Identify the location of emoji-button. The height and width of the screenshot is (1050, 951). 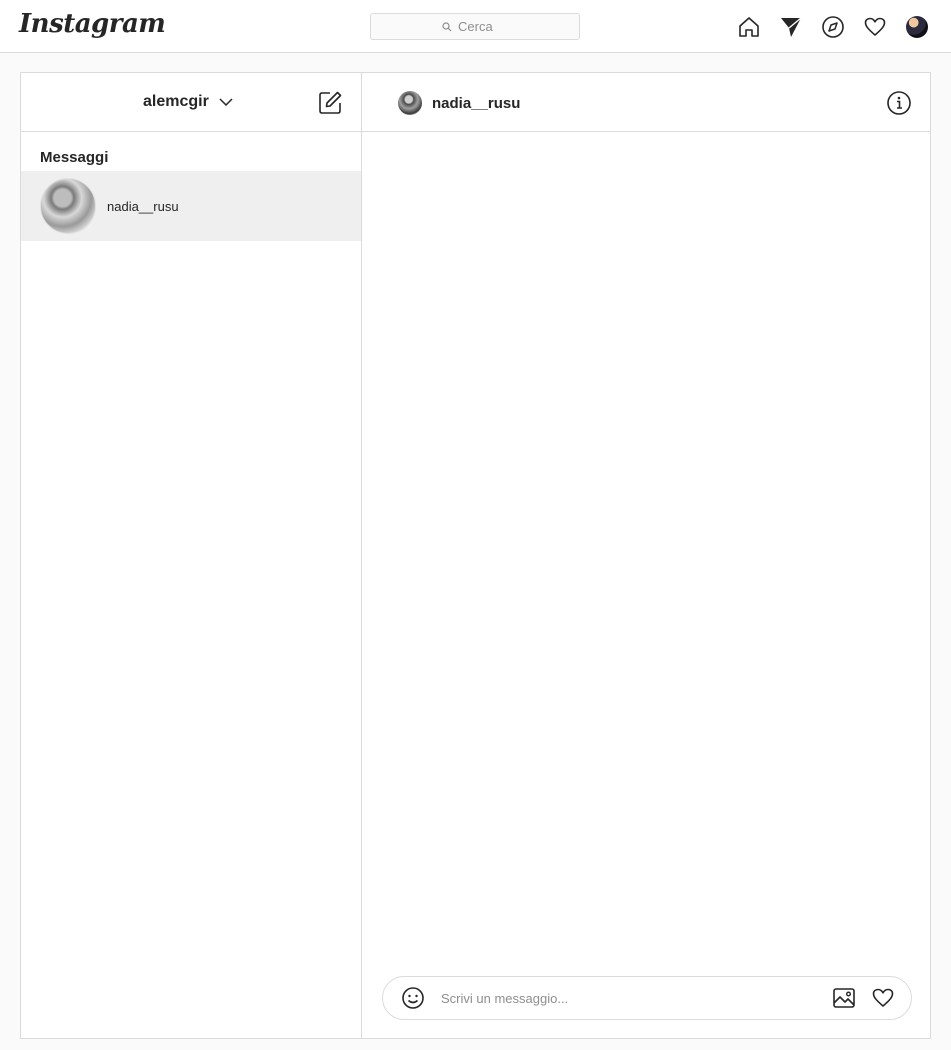
(413, 1000).